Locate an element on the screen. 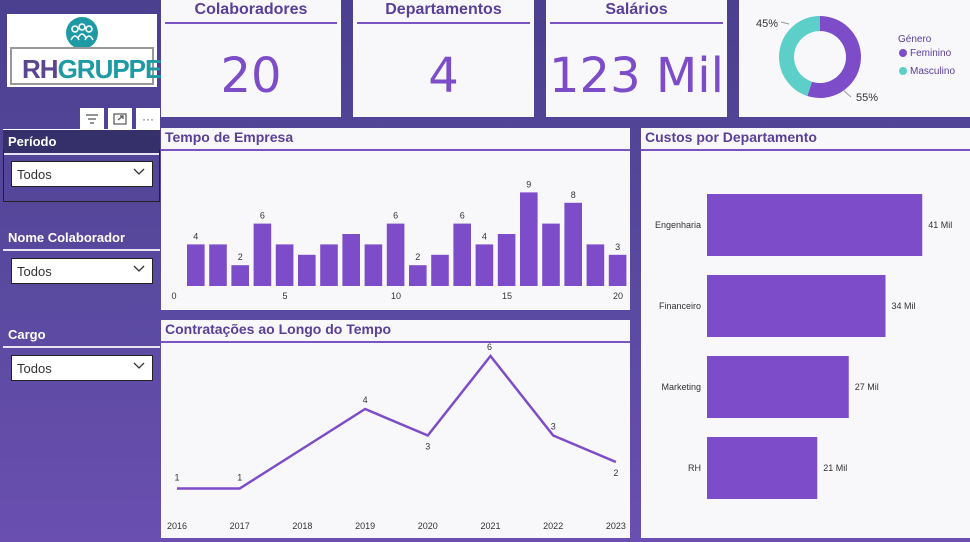 The width and height of the screenshot is (970, 542). kpi-salarios: Salários 123 Mil is located at coordinates (636, 58).